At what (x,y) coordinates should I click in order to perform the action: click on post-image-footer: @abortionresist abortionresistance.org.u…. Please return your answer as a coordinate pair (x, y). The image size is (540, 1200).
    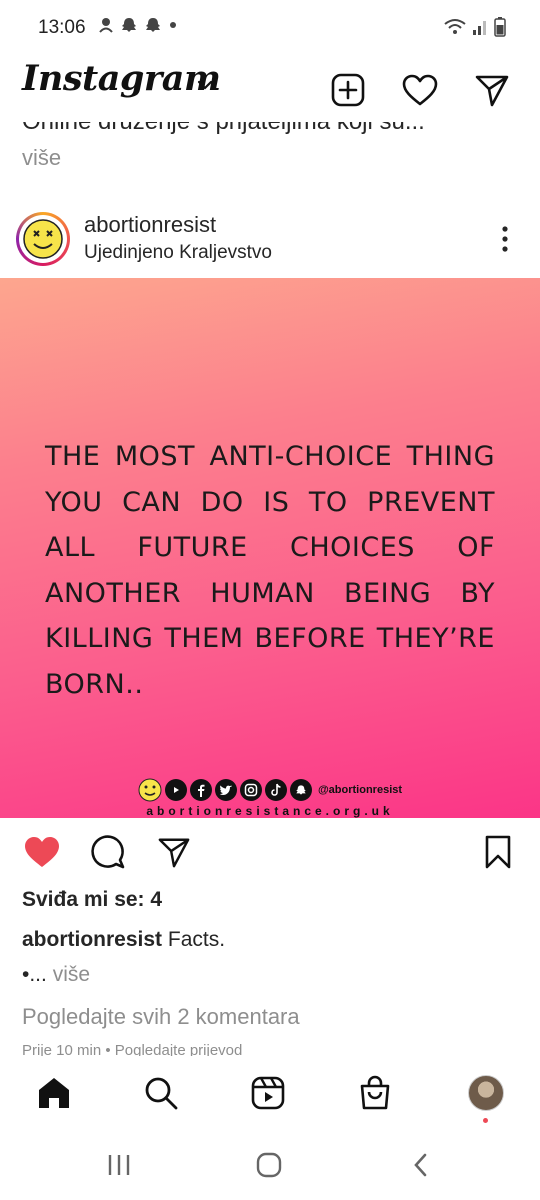
    Looking at the image, I should click on (270, 798).